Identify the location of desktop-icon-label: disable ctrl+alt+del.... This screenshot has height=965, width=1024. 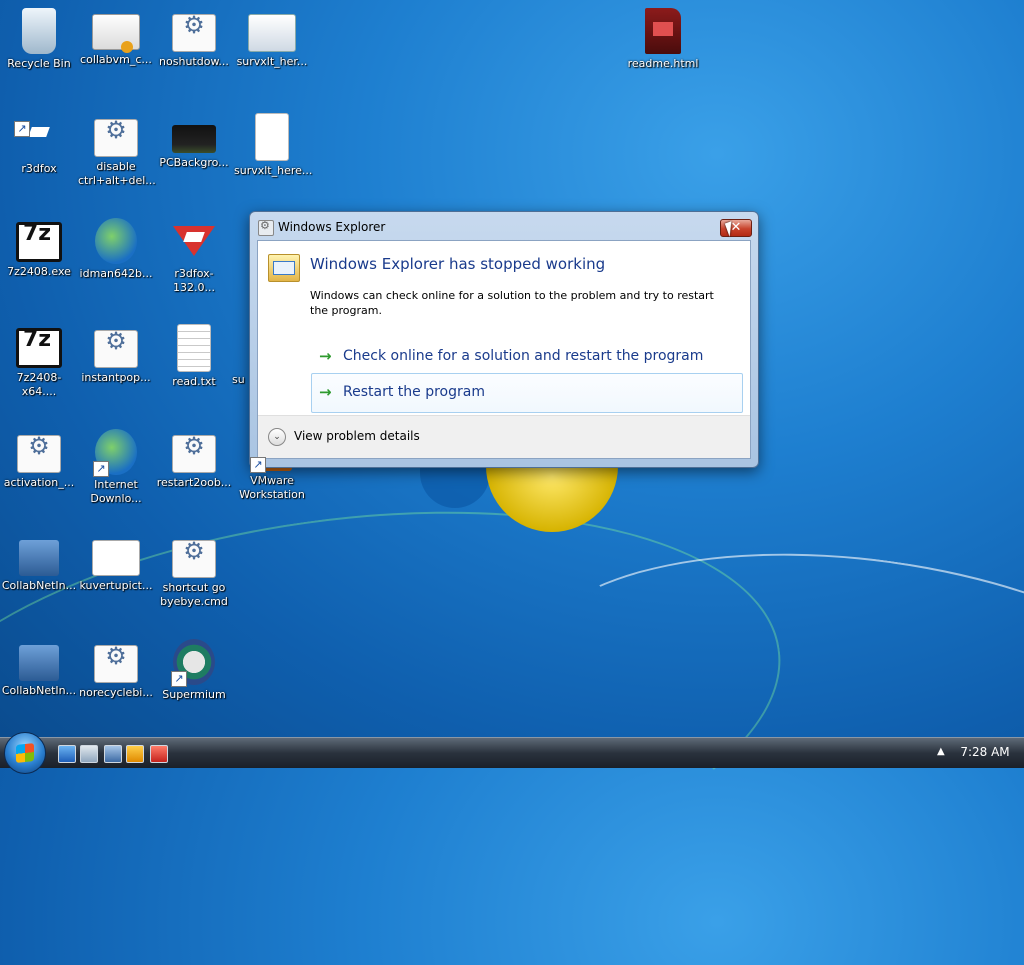
(117, 173).